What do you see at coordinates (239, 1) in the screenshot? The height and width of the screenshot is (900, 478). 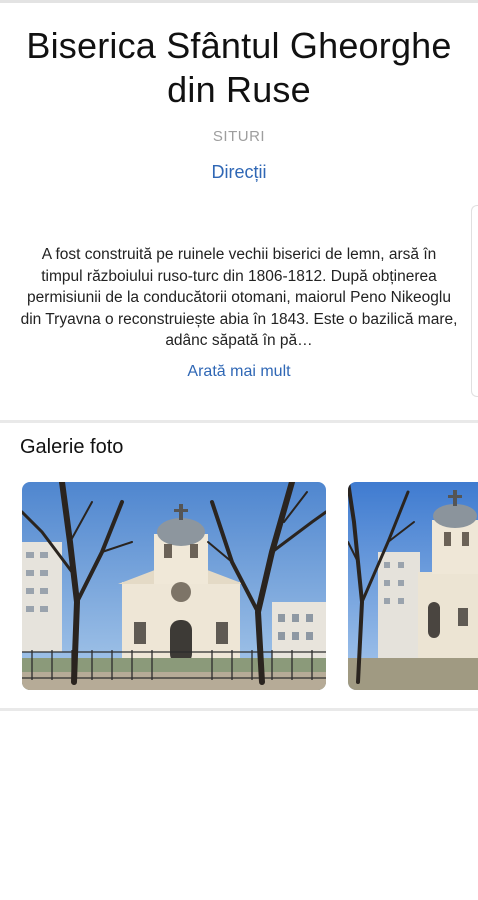 I see `top-divider` at bounding box center [239, 1].